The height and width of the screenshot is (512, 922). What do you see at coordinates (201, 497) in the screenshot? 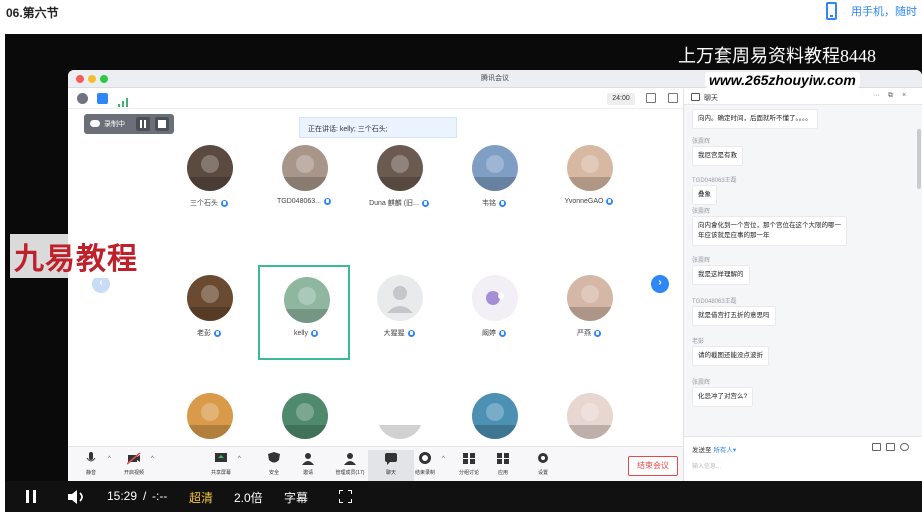
I see `quality-button: 超清` at bounding box center [201, 497].